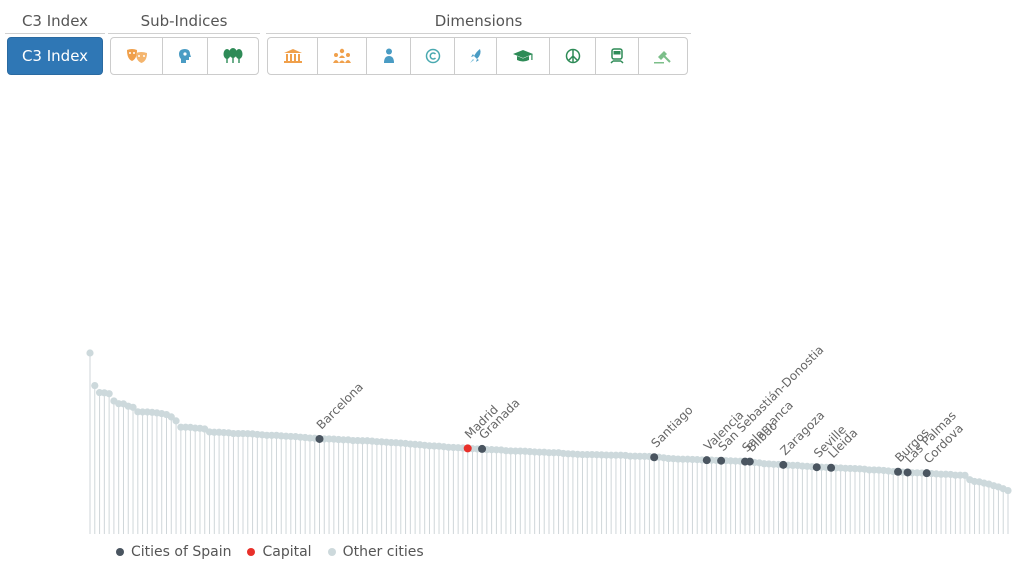  Describe the element at coordinates (467, 448) in the screenshot. I see `capital-city-point` at that location.